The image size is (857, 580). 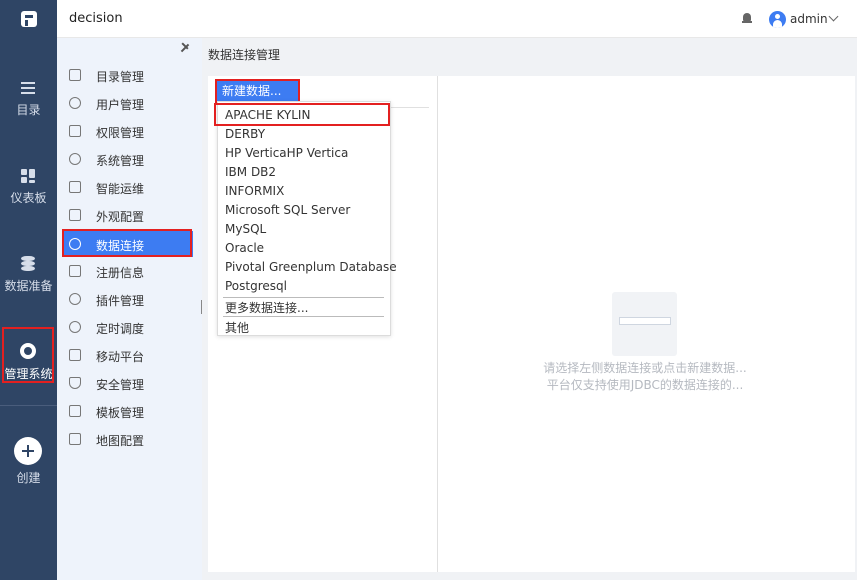 What do you see at coordinates (250, 172) in the screenshot?
I see `dropdown-item-ibm-db2: IBM DB2` at bounding box center [250, 172].